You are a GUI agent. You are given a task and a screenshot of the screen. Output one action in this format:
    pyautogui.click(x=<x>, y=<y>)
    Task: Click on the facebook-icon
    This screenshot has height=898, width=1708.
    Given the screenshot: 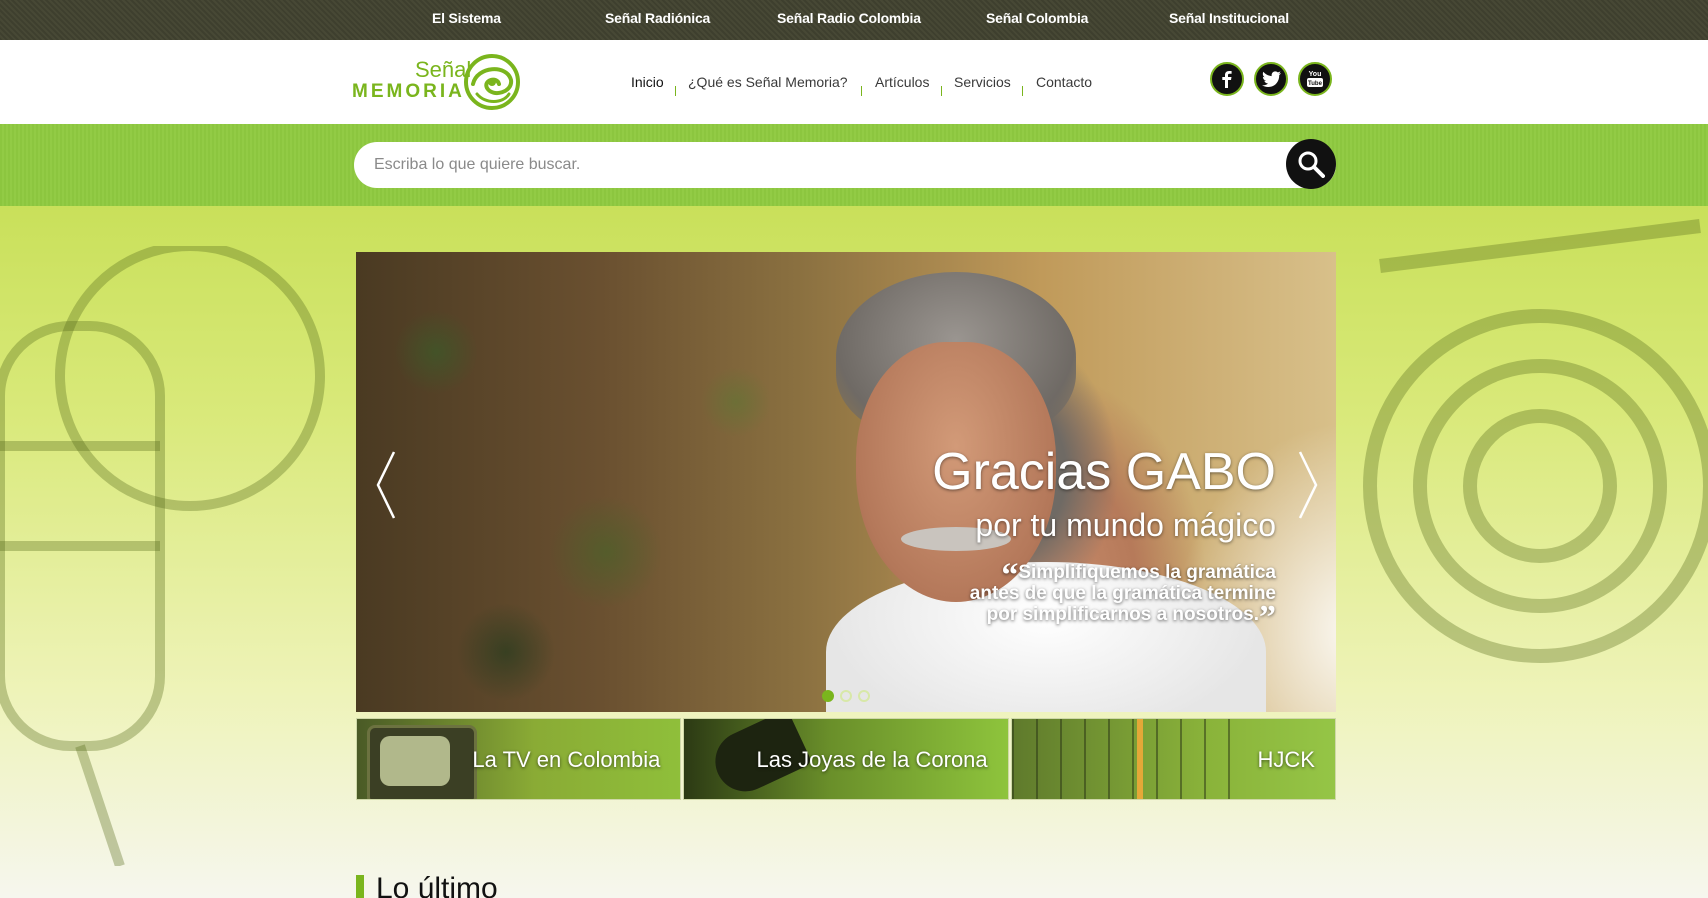 What is the action you would take?
    pyautogui.click(x=1227, y=79)
    